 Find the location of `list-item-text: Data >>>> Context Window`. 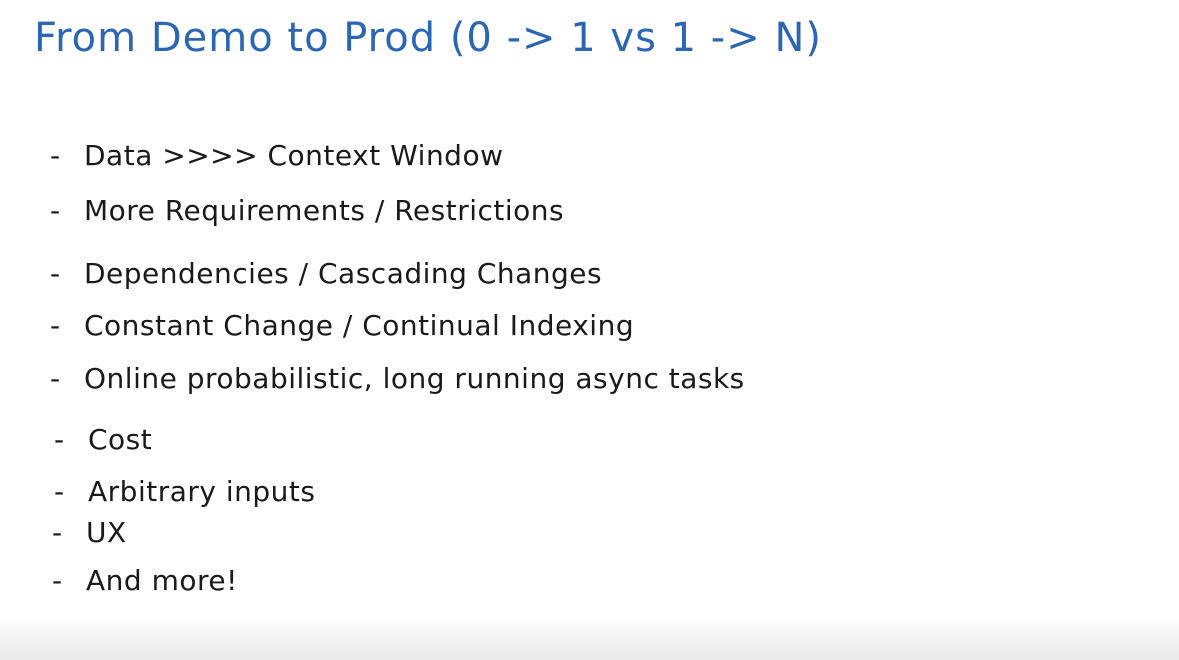

list-item-text: Data >>>> Context Window is located at coordinates (294, 155).